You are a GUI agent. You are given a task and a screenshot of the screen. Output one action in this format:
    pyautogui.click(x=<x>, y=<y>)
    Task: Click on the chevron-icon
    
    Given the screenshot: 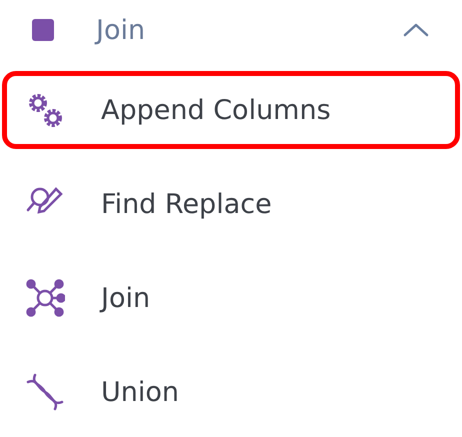 What is the action you would take?
    pyautogui.click(x=416, y=30)
    